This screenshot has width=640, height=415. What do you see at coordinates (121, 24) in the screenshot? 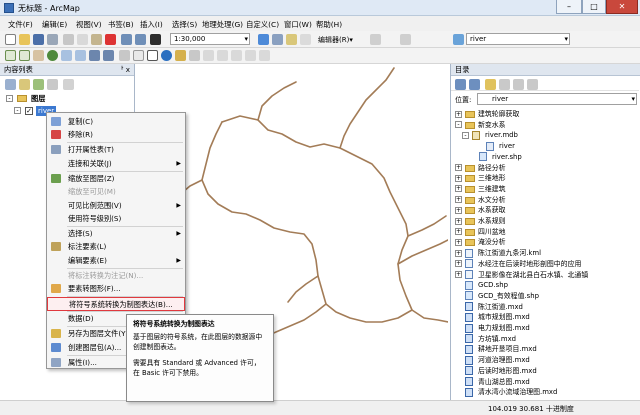
I see `menu-bookmarks: 书签(B)` at bounding box center [121, 24].